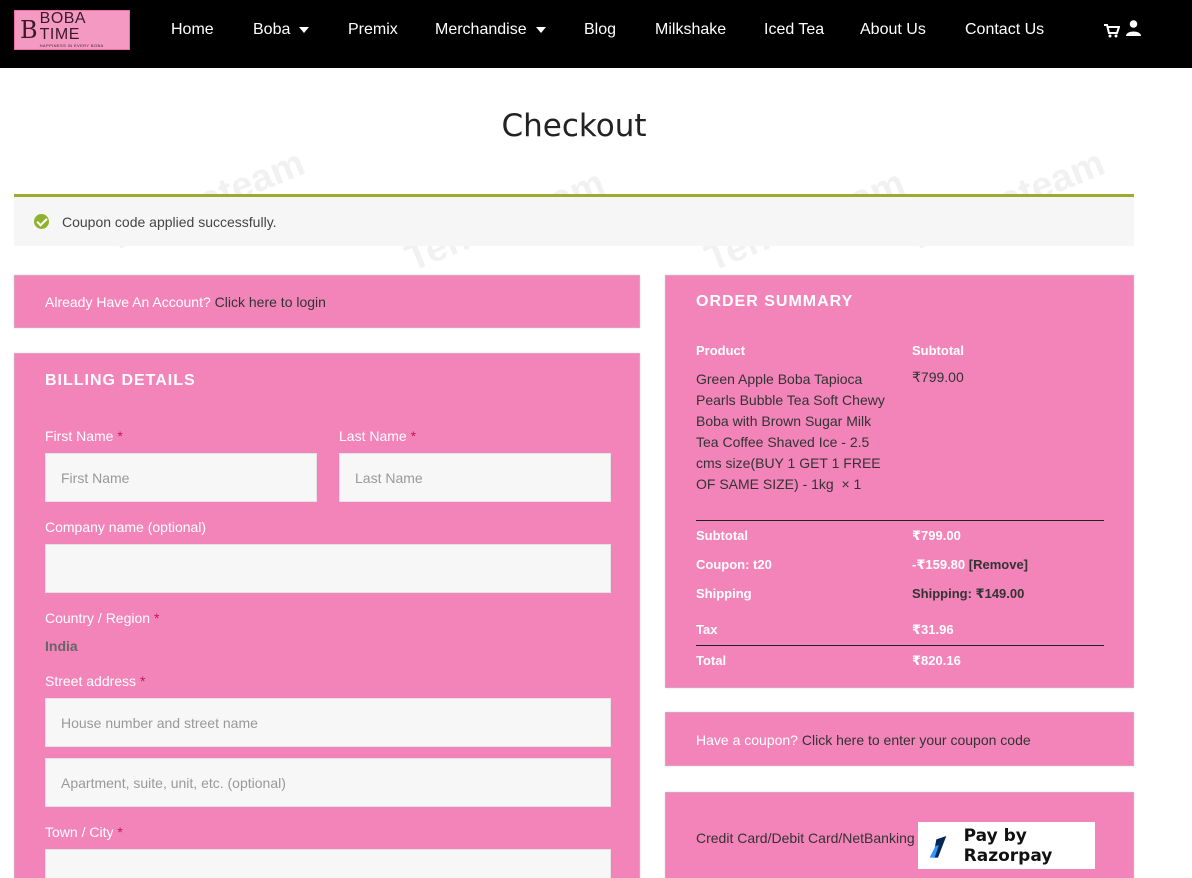 The width and height of the screenshot is (1192, 878). I want to click on nav-premix-label: Premix, so click(373, 29).